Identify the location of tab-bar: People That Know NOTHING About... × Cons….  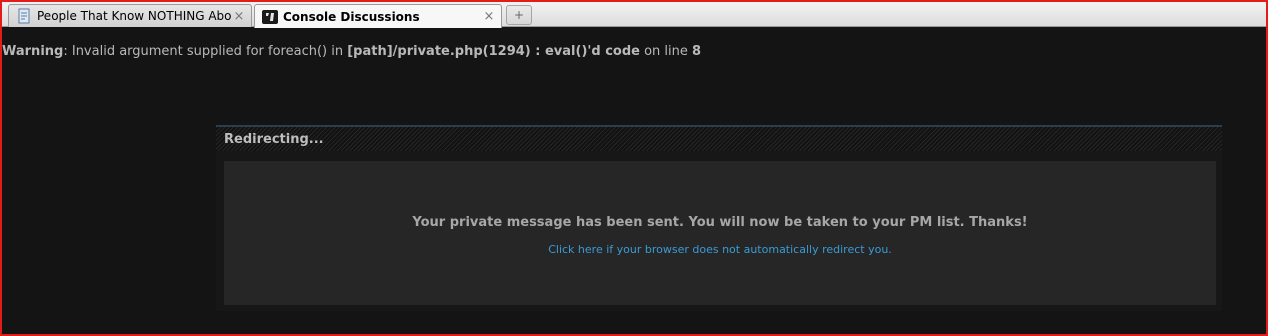
(634, 15).